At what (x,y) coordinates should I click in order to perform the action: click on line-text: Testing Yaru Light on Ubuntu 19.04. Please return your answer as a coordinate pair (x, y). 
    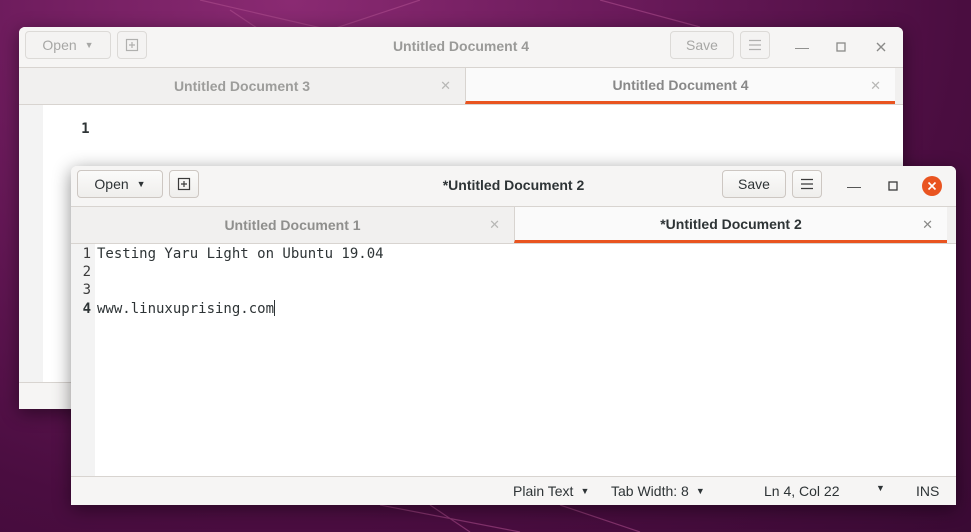
    Looking at the image, I should click on (240, 254).